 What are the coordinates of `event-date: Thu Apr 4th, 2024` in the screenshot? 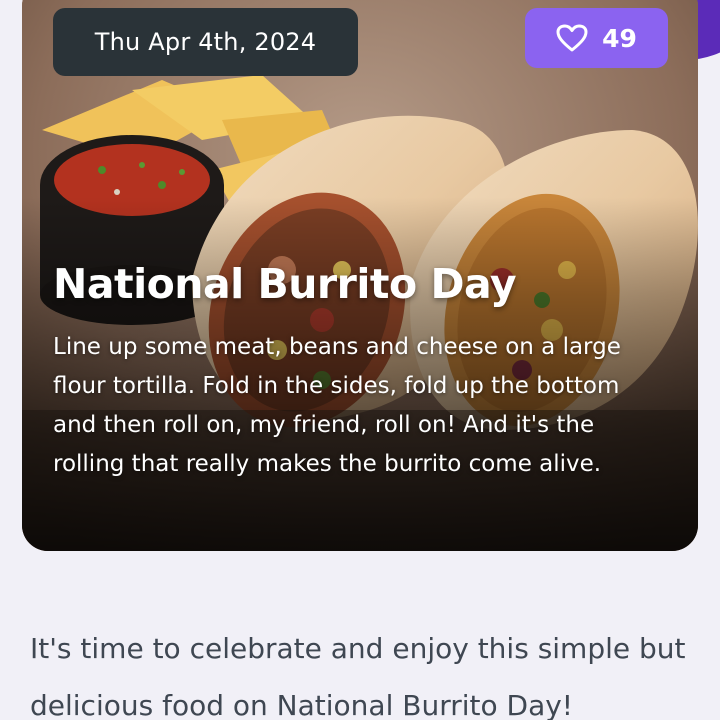 It's located at (205, 42).